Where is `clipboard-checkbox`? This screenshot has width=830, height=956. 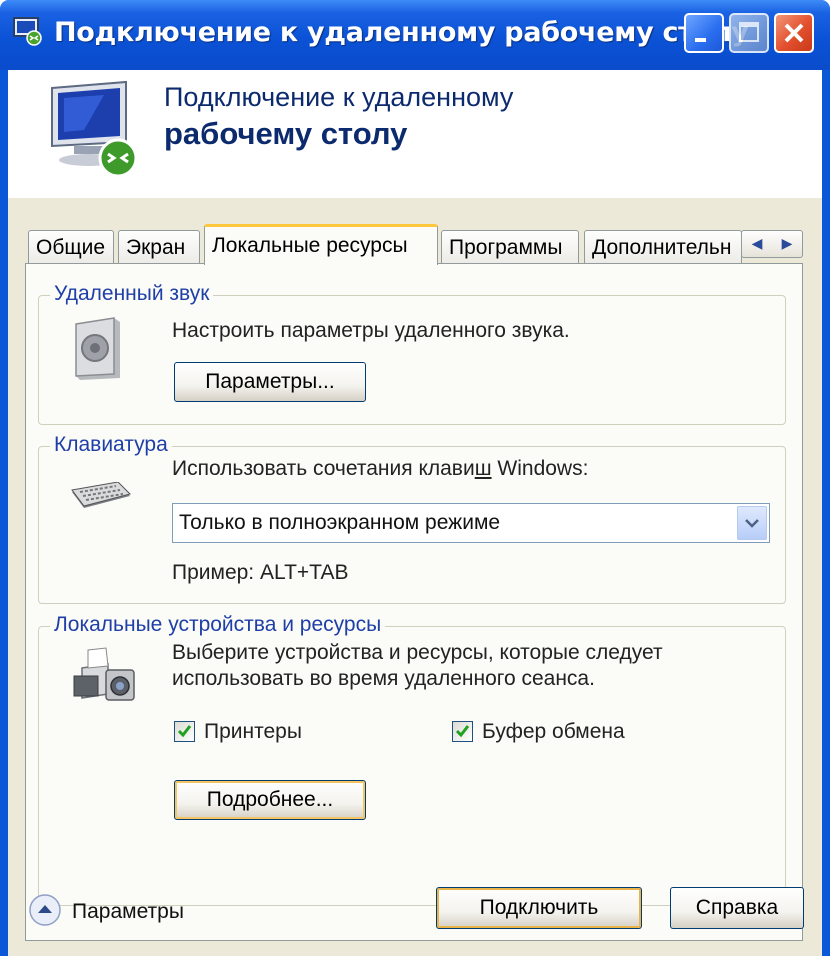
clipboard-checkbox is located at coordinates (462, 731).